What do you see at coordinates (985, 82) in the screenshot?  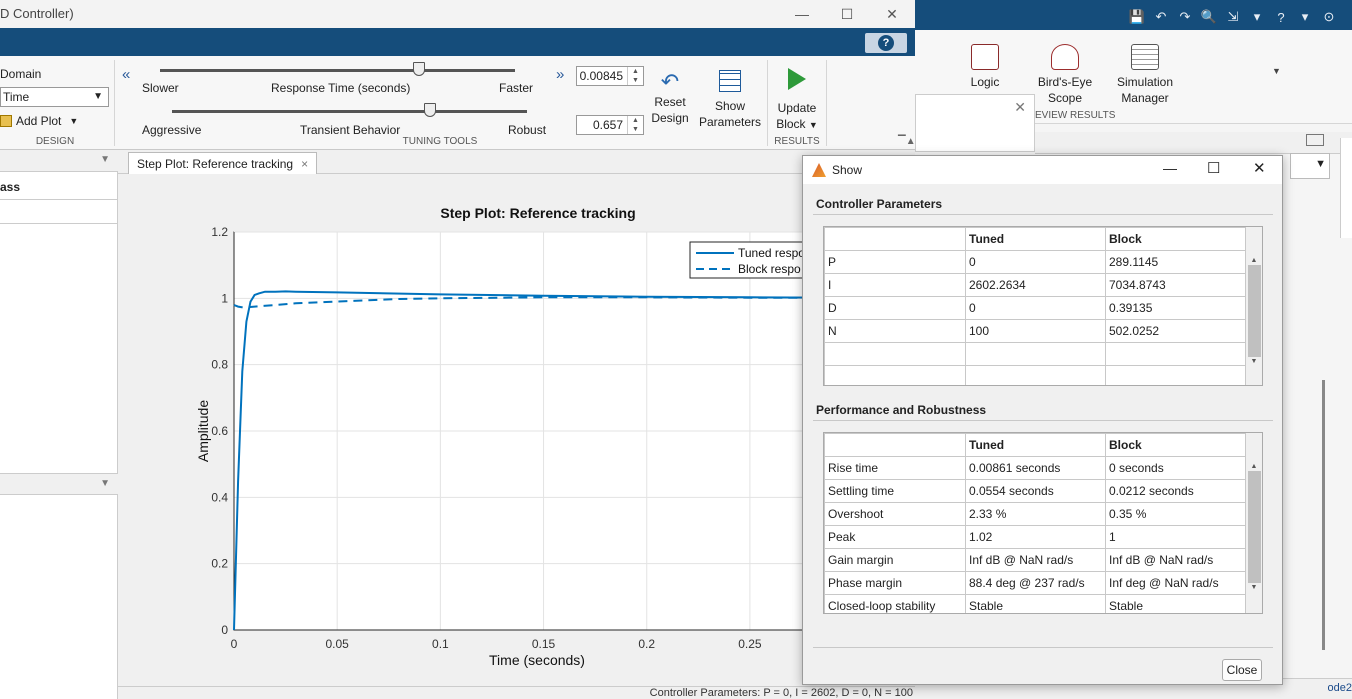 I see `logic-analyzer-label: Logic` at bounding box center [985, 82].